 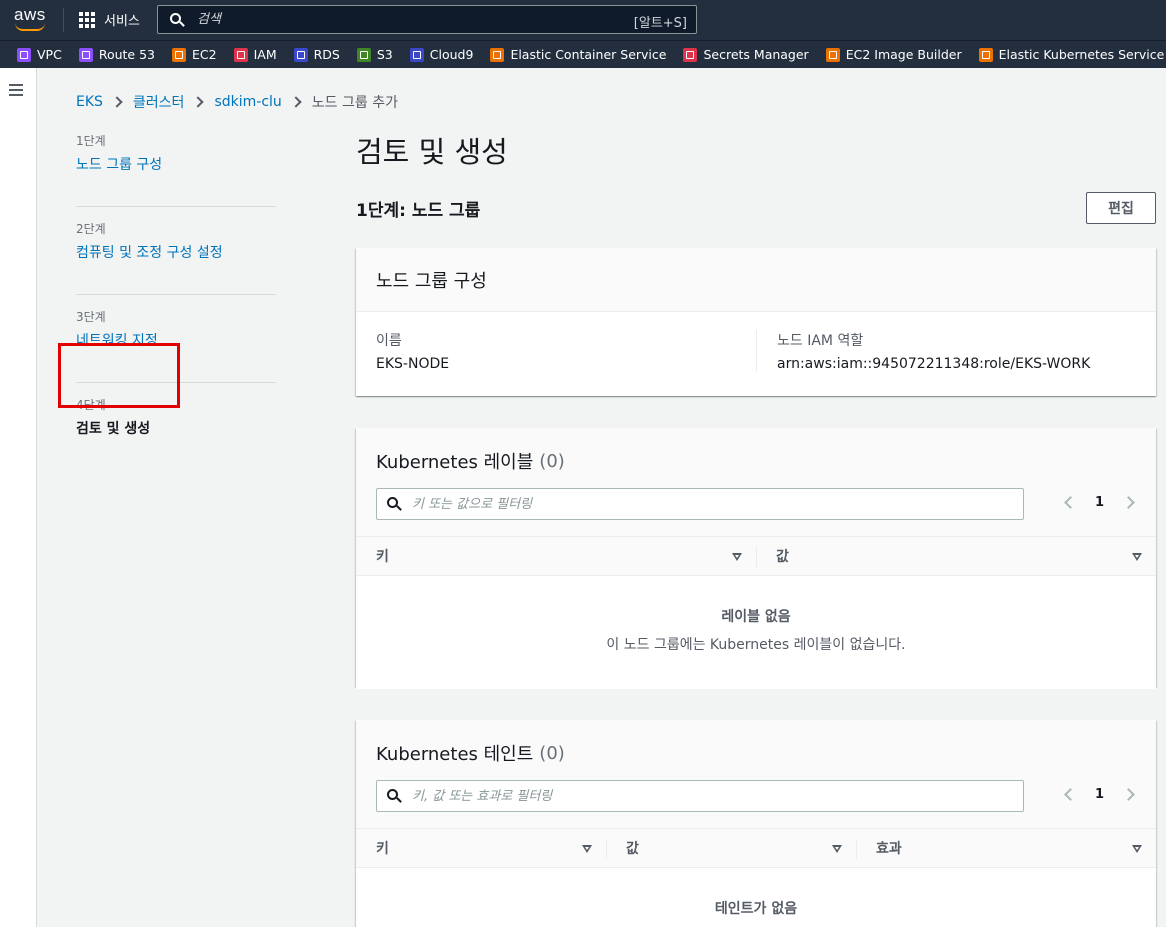 I want to click on vpc-icon, so click(x=24, y=54).